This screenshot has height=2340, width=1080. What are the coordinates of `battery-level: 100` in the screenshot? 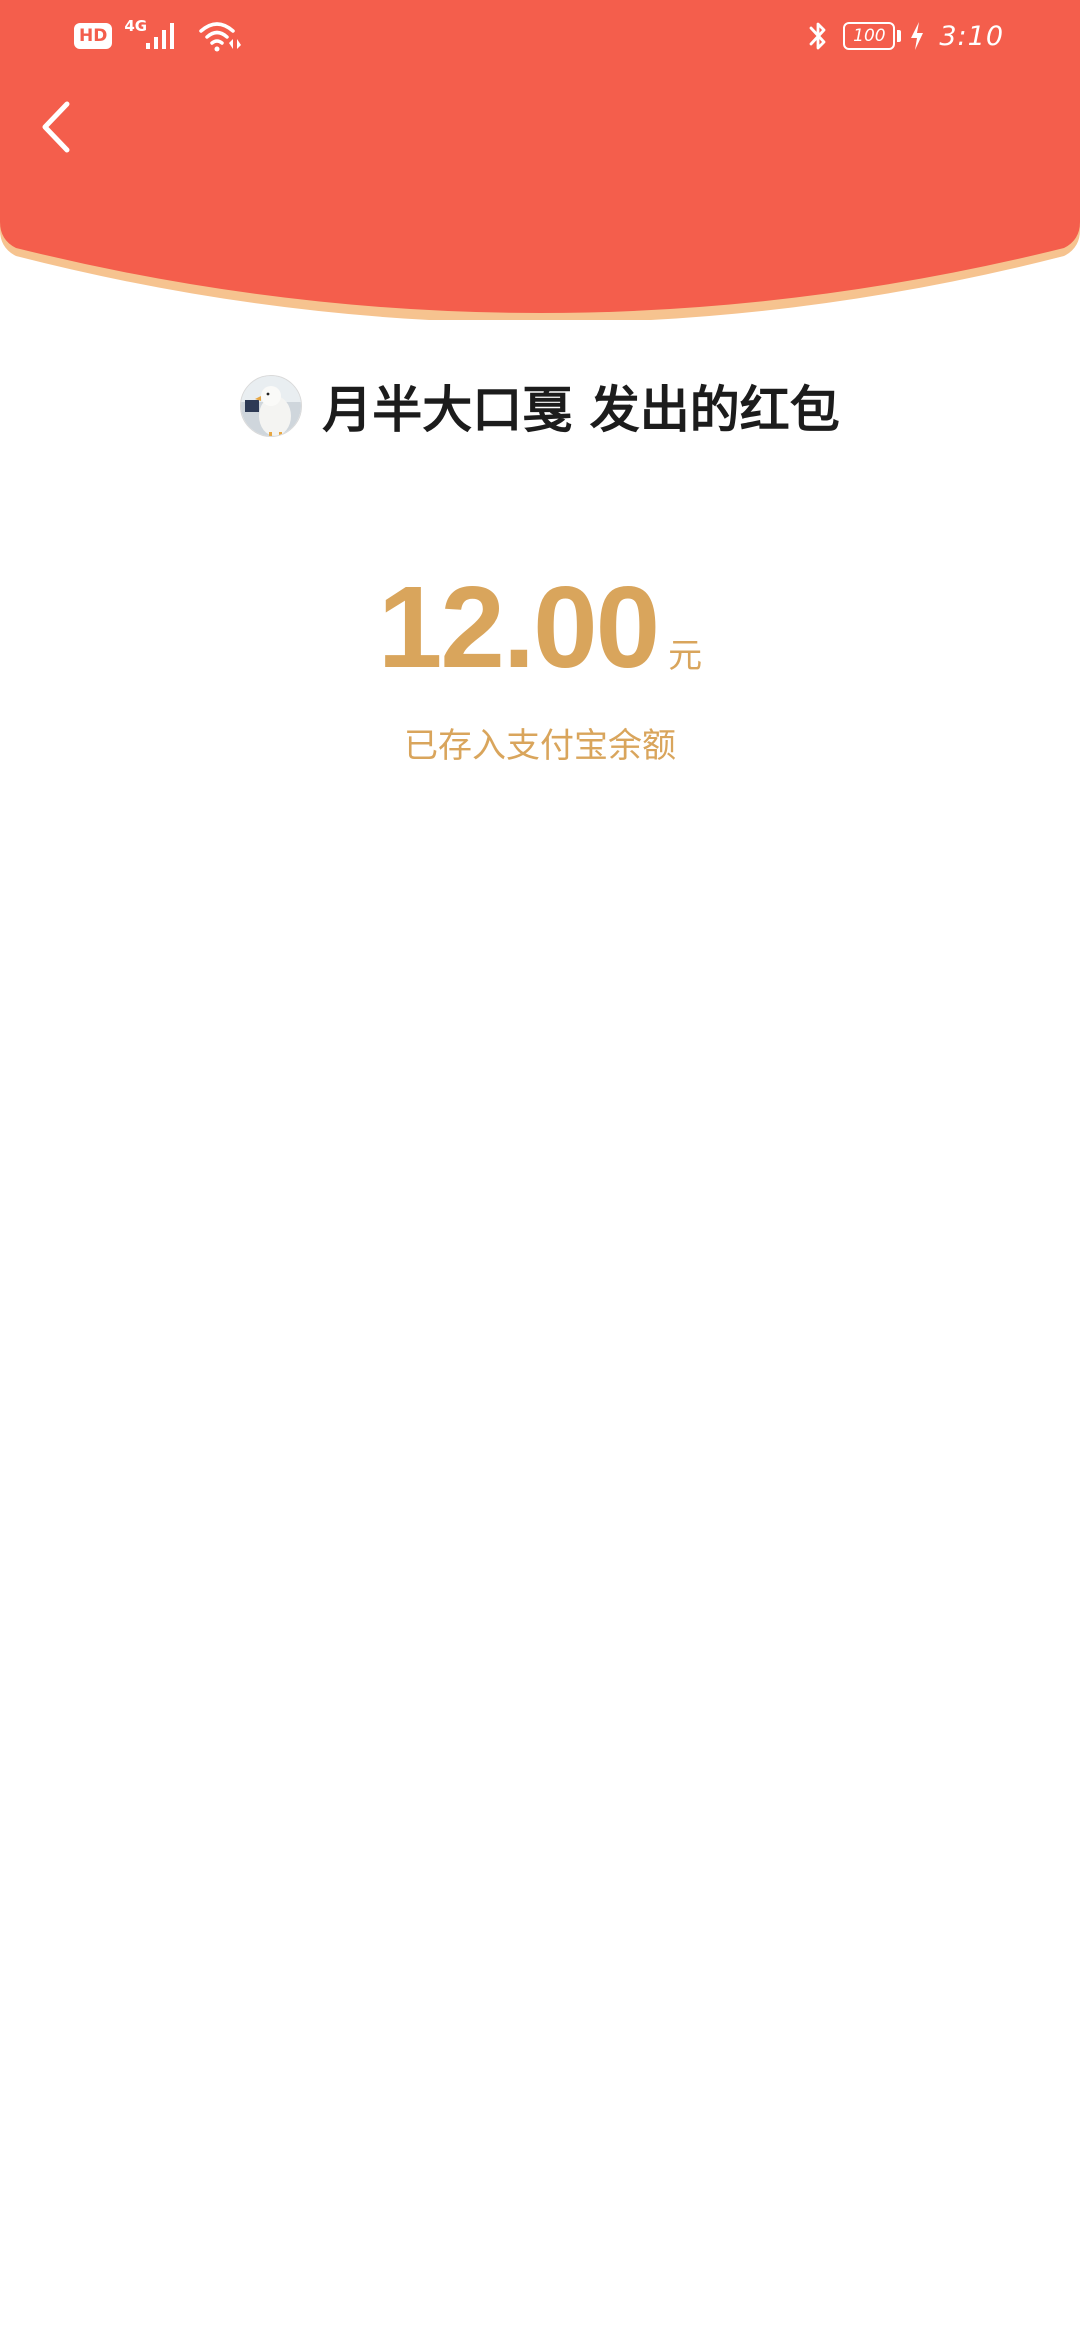 It's located at (869, 36).